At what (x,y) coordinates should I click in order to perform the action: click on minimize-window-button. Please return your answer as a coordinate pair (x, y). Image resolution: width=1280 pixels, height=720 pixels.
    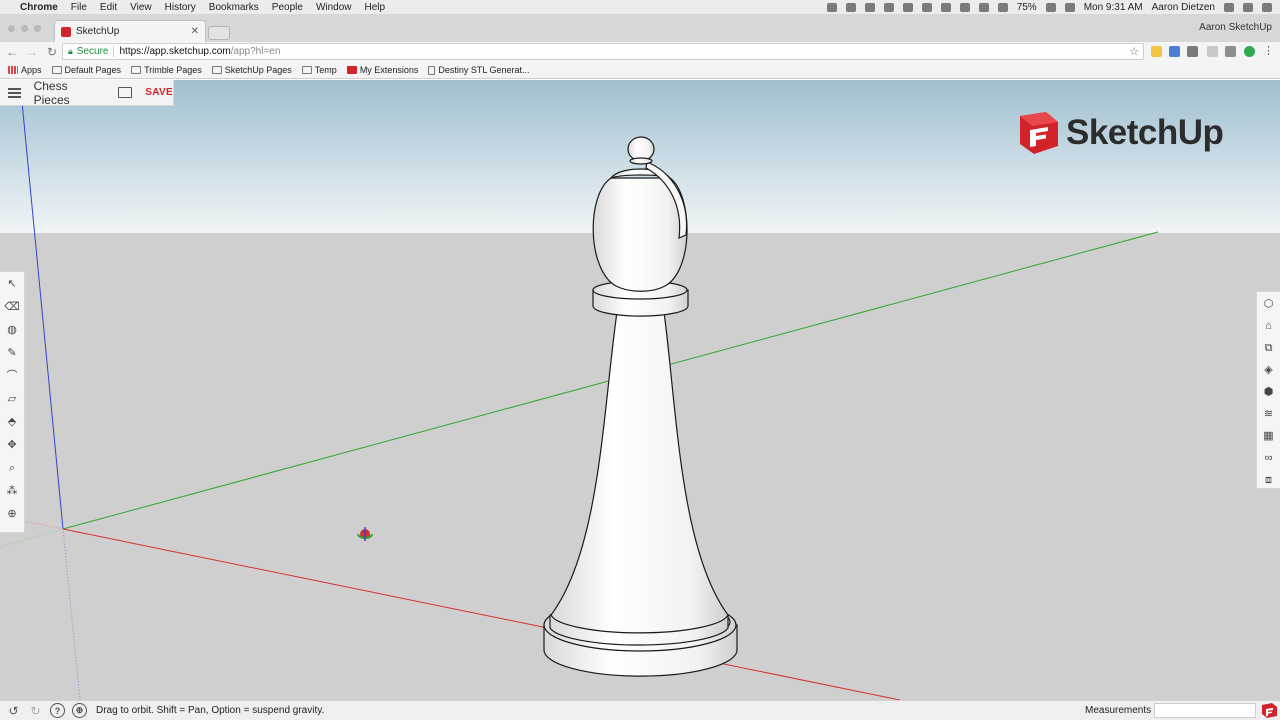
    Looking at the image, I should click on (24, 28).